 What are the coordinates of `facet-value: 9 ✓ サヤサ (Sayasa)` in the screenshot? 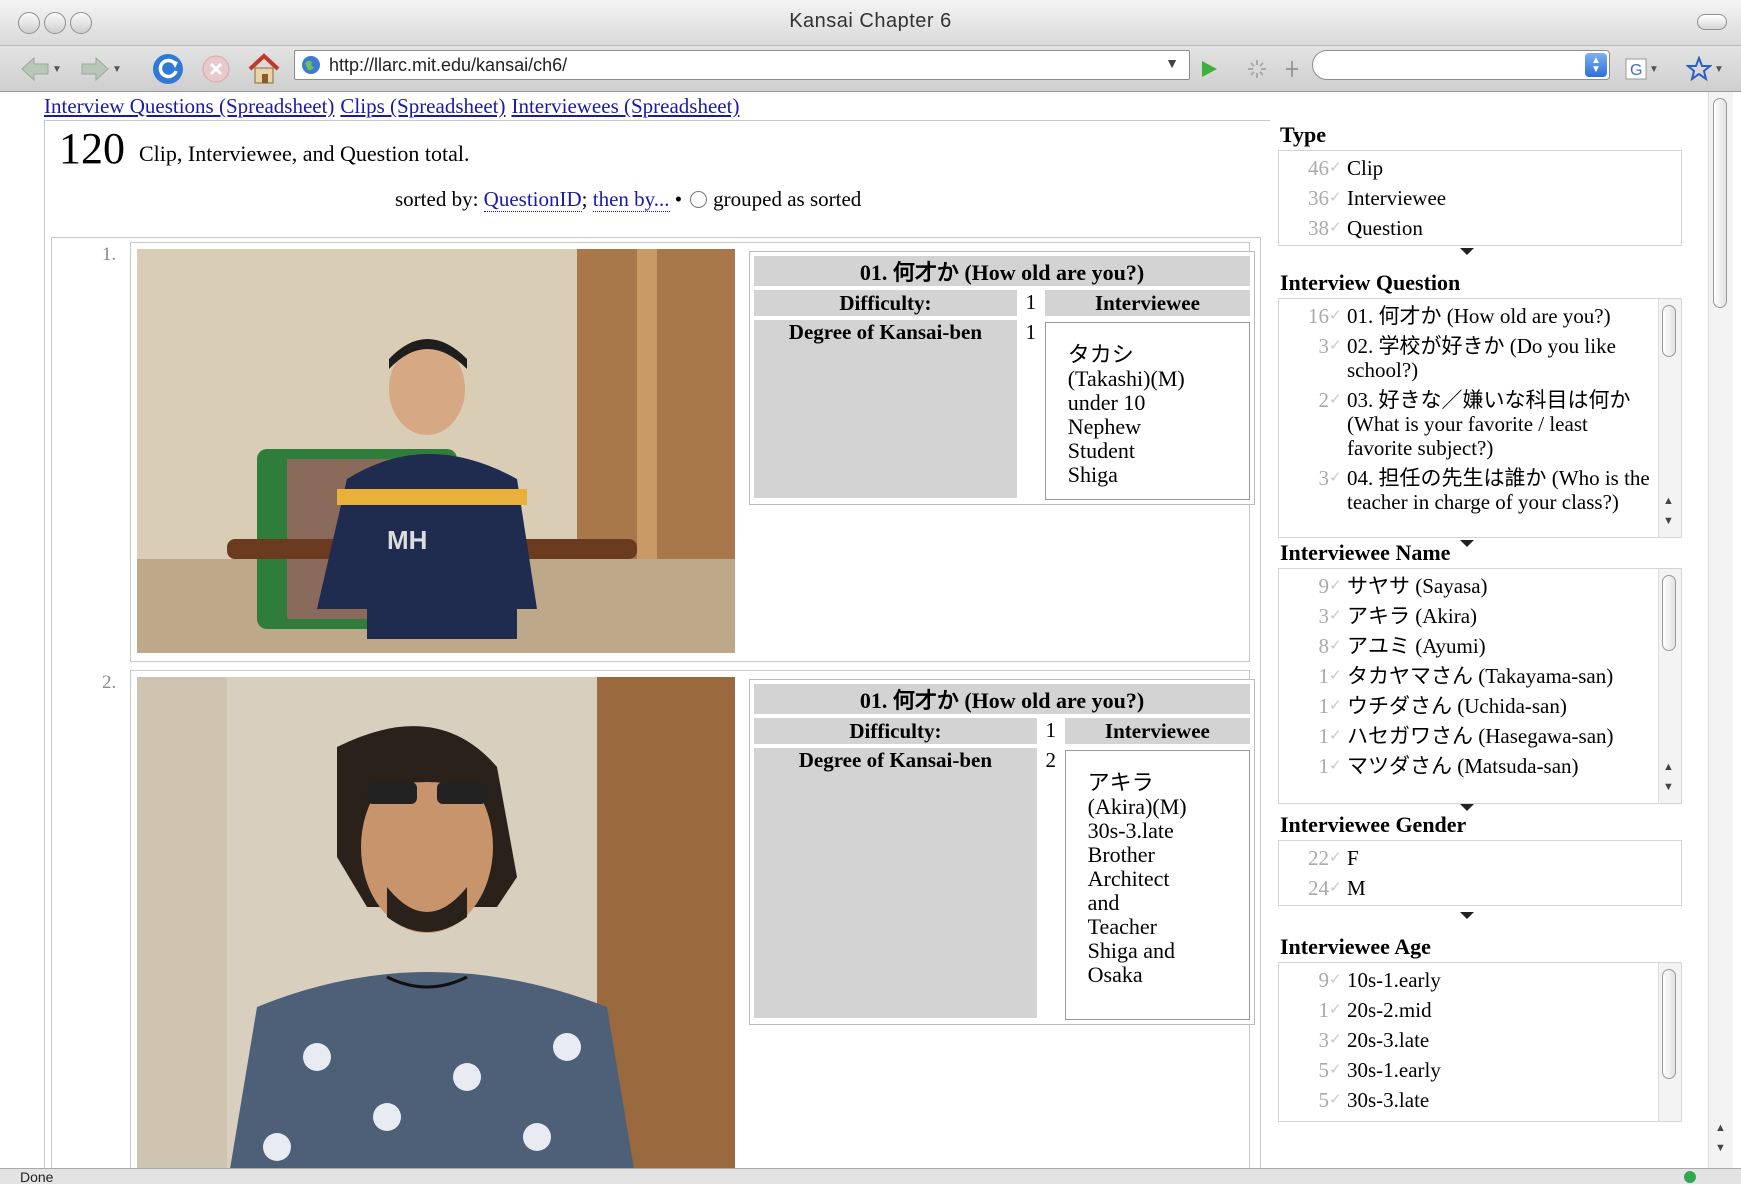 It's located at (1480, 586).